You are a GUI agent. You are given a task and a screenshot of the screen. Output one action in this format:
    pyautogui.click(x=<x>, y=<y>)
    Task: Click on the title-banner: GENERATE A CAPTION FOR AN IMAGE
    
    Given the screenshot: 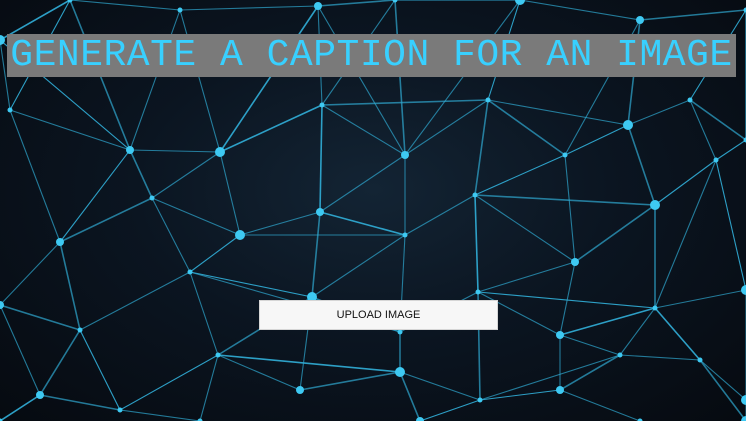 What is the action you would take?
    pyautogui.click(x=371, y=55)
    